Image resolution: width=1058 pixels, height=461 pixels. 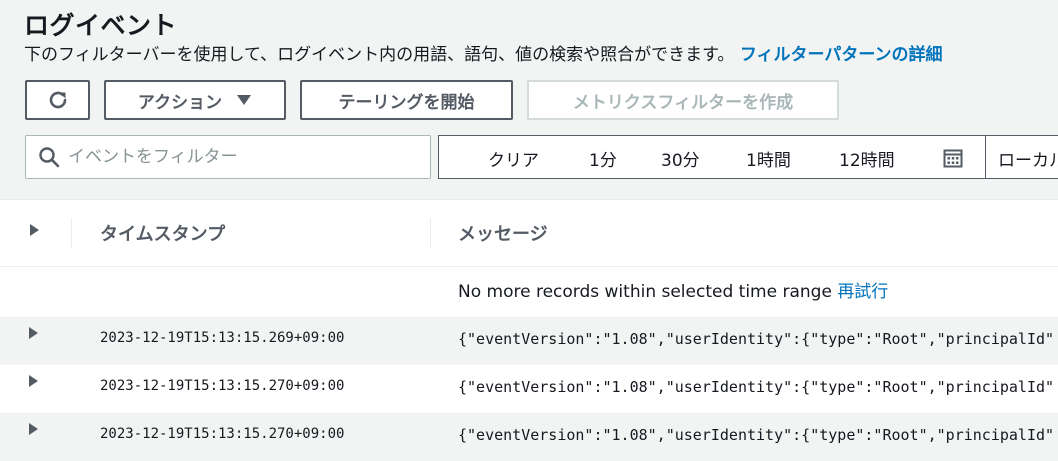 I want to click on start-tailing-button: テーリングを開始, so click(x=406, y=100).